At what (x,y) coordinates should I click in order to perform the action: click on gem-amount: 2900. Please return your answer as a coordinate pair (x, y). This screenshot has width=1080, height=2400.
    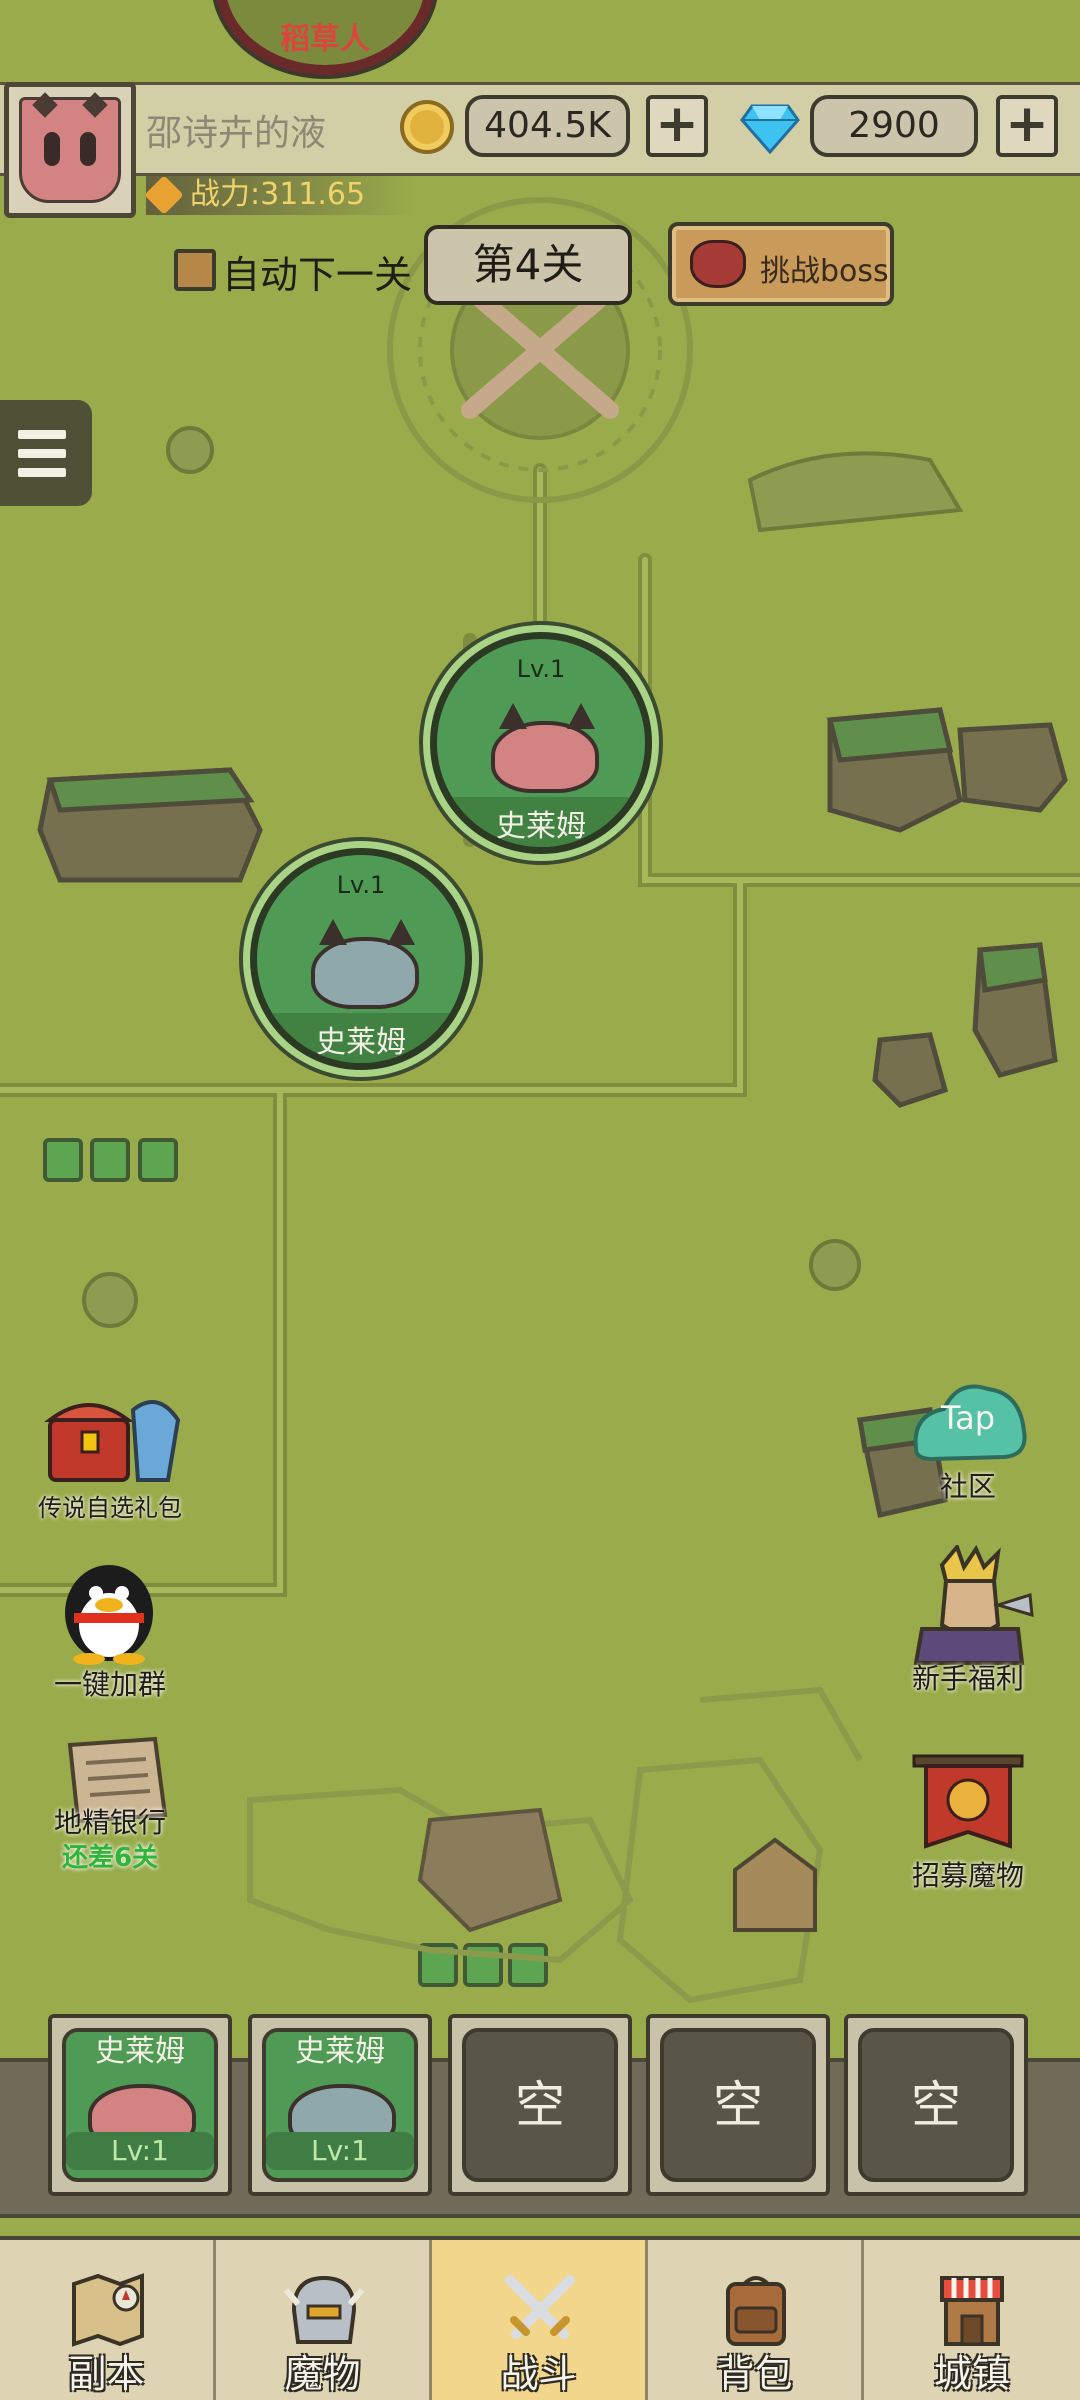
    Looking at the image, I should click on (894, 126).